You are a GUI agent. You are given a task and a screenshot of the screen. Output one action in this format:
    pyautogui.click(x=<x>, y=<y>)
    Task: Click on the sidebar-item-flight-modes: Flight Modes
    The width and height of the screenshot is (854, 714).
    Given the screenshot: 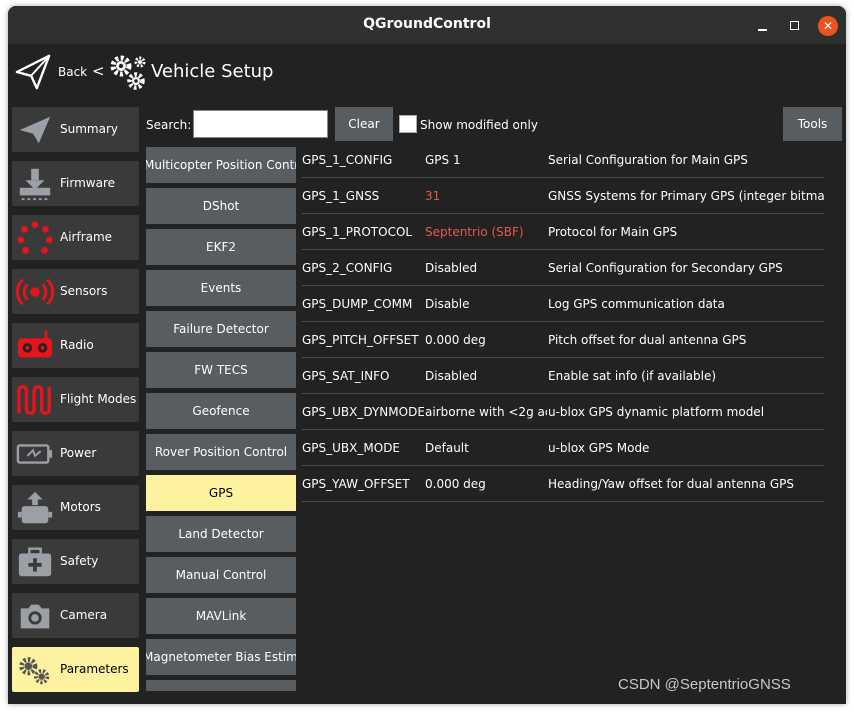 What is the action you would take?
    pyautogui.click(x=75, y=399)
    